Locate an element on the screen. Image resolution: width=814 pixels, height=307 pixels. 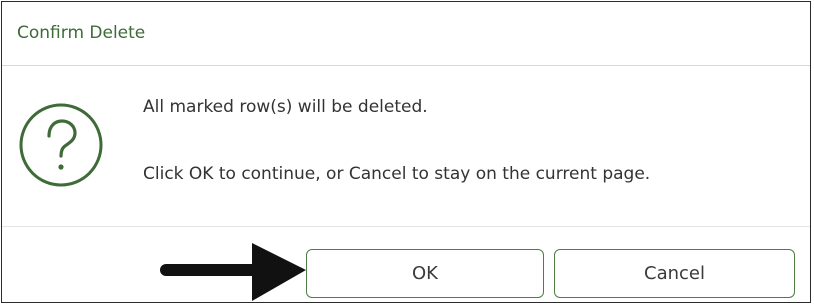
ok-button-label: OK is located at coordinates (425, 273).